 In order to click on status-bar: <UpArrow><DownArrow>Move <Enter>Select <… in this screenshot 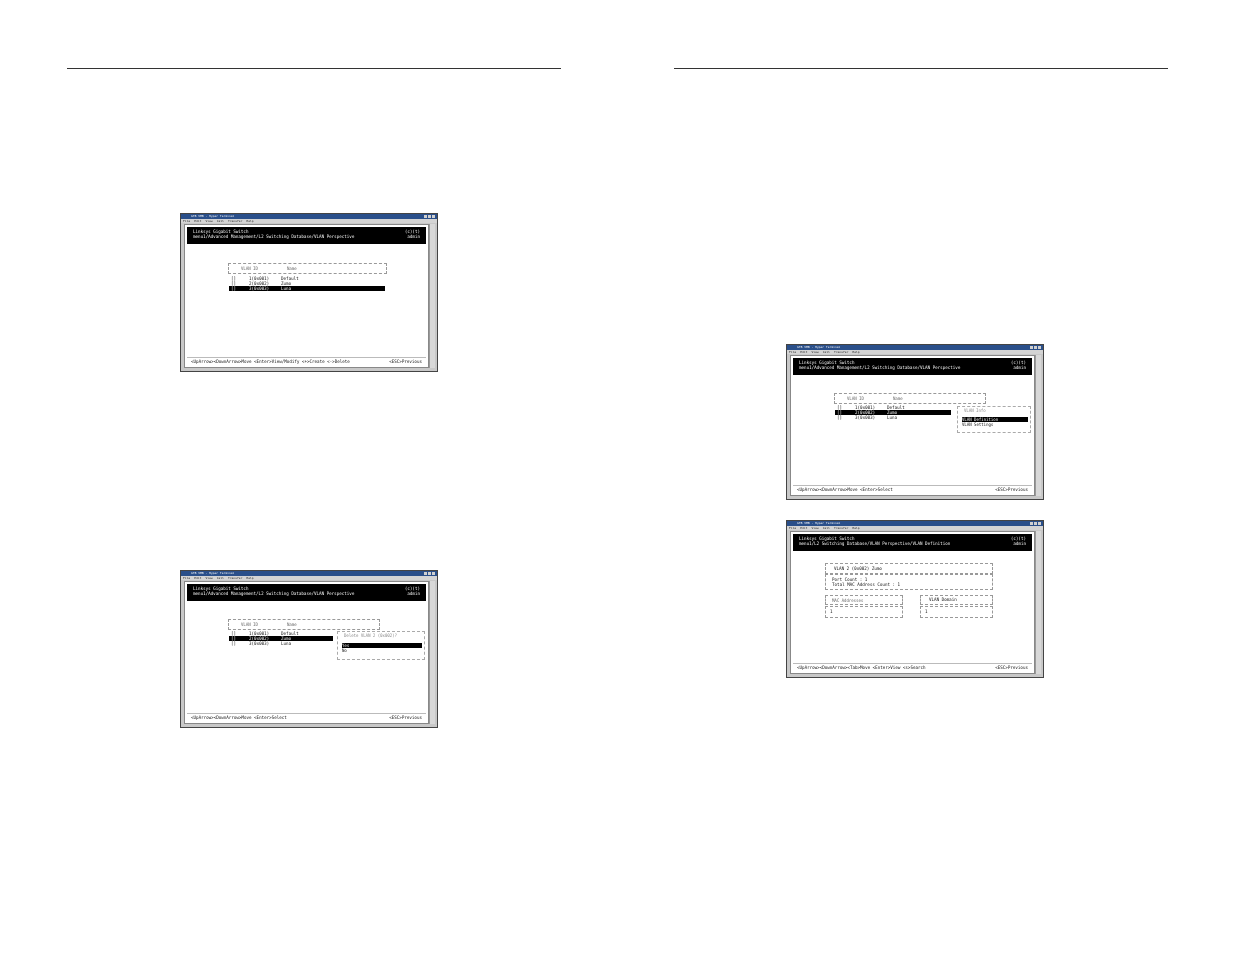, I will do `click(306, 717)`.